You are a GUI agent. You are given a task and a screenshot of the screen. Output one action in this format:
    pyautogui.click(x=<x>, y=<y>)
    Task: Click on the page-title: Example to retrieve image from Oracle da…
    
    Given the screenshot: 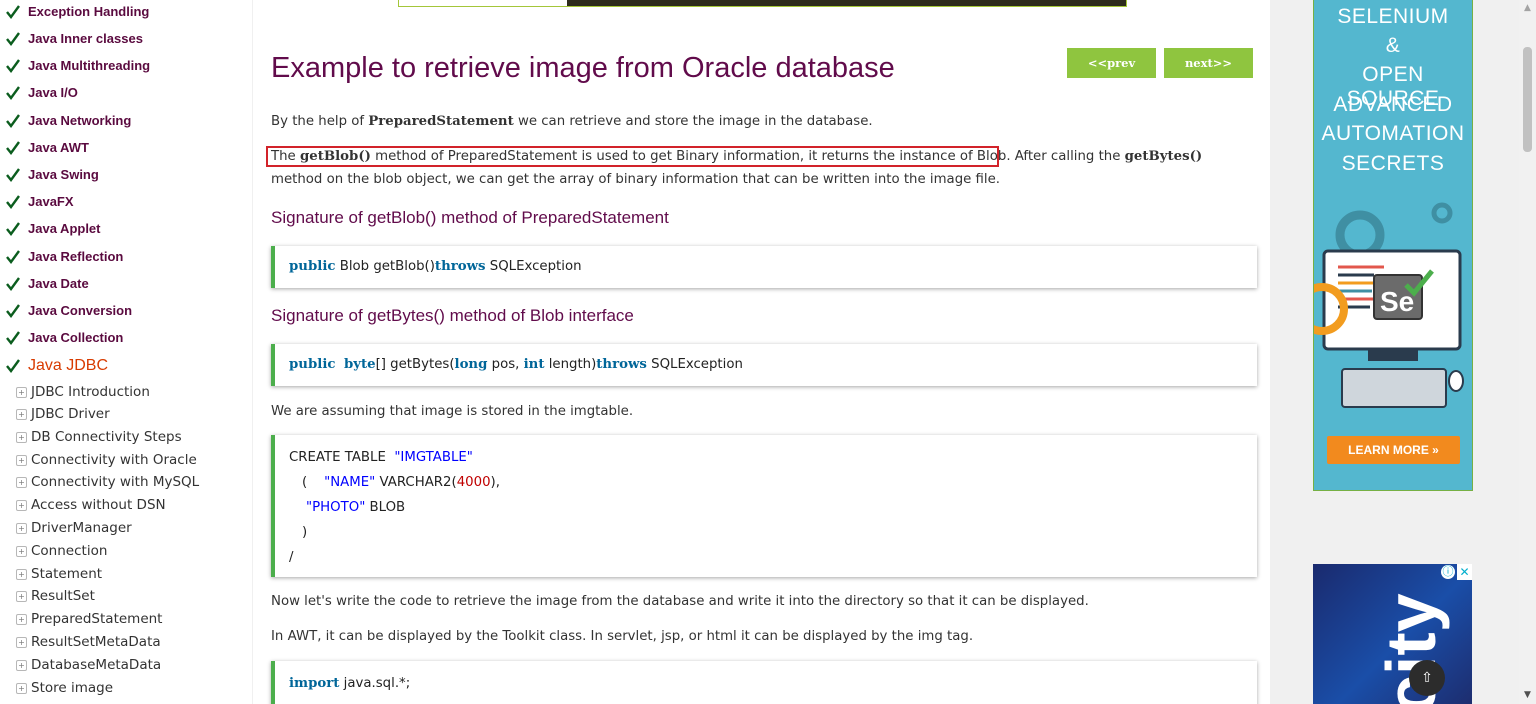 What is the action you would take?
    pyautogui.click(x=583, y=68)
    